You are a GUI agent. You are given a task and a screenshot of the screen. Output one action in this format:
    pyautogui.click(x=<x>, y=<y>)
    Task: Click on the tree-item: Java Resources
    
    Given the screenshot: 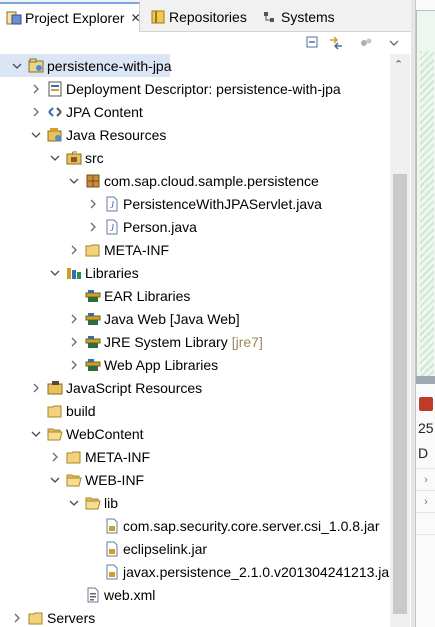 What is the action you would take?
    pyautogui.click(x=83, y=134)
    